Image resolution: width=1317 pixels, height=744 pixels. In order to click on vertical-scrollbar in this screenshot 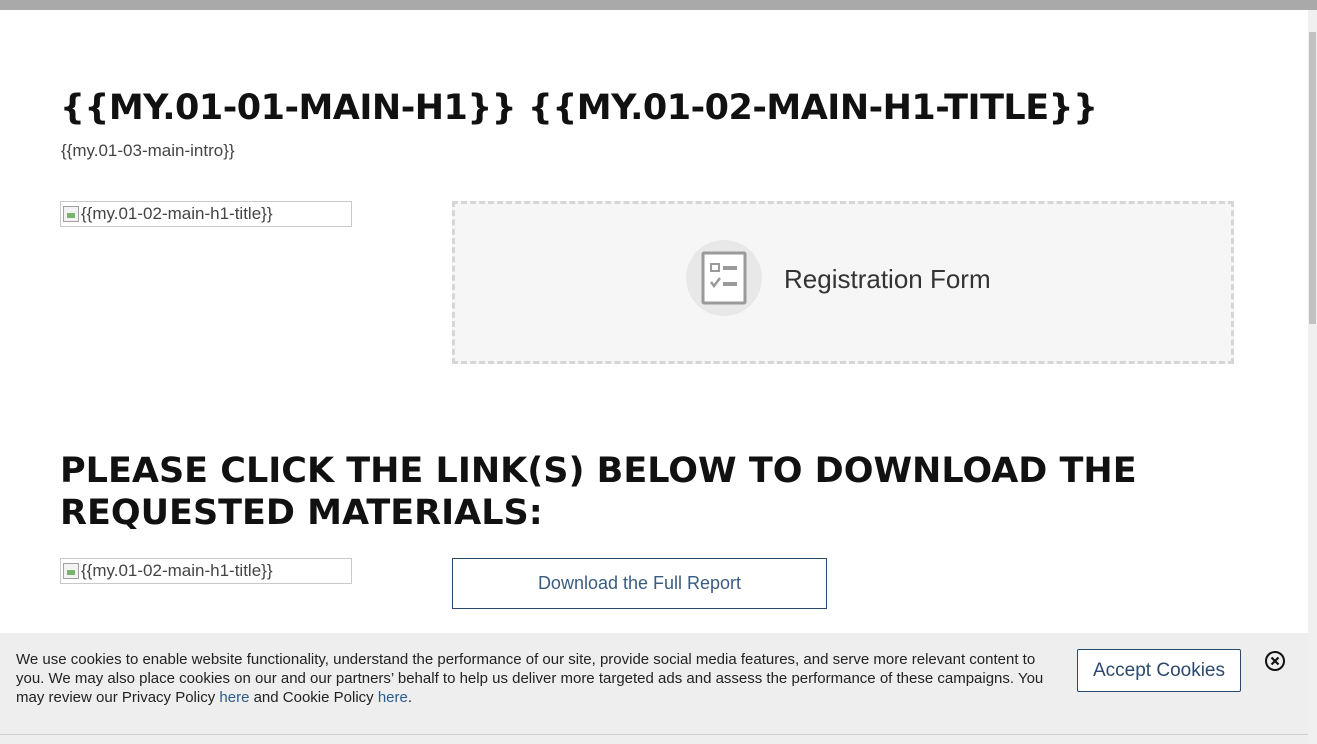, I will do `click(1312, 377)`.